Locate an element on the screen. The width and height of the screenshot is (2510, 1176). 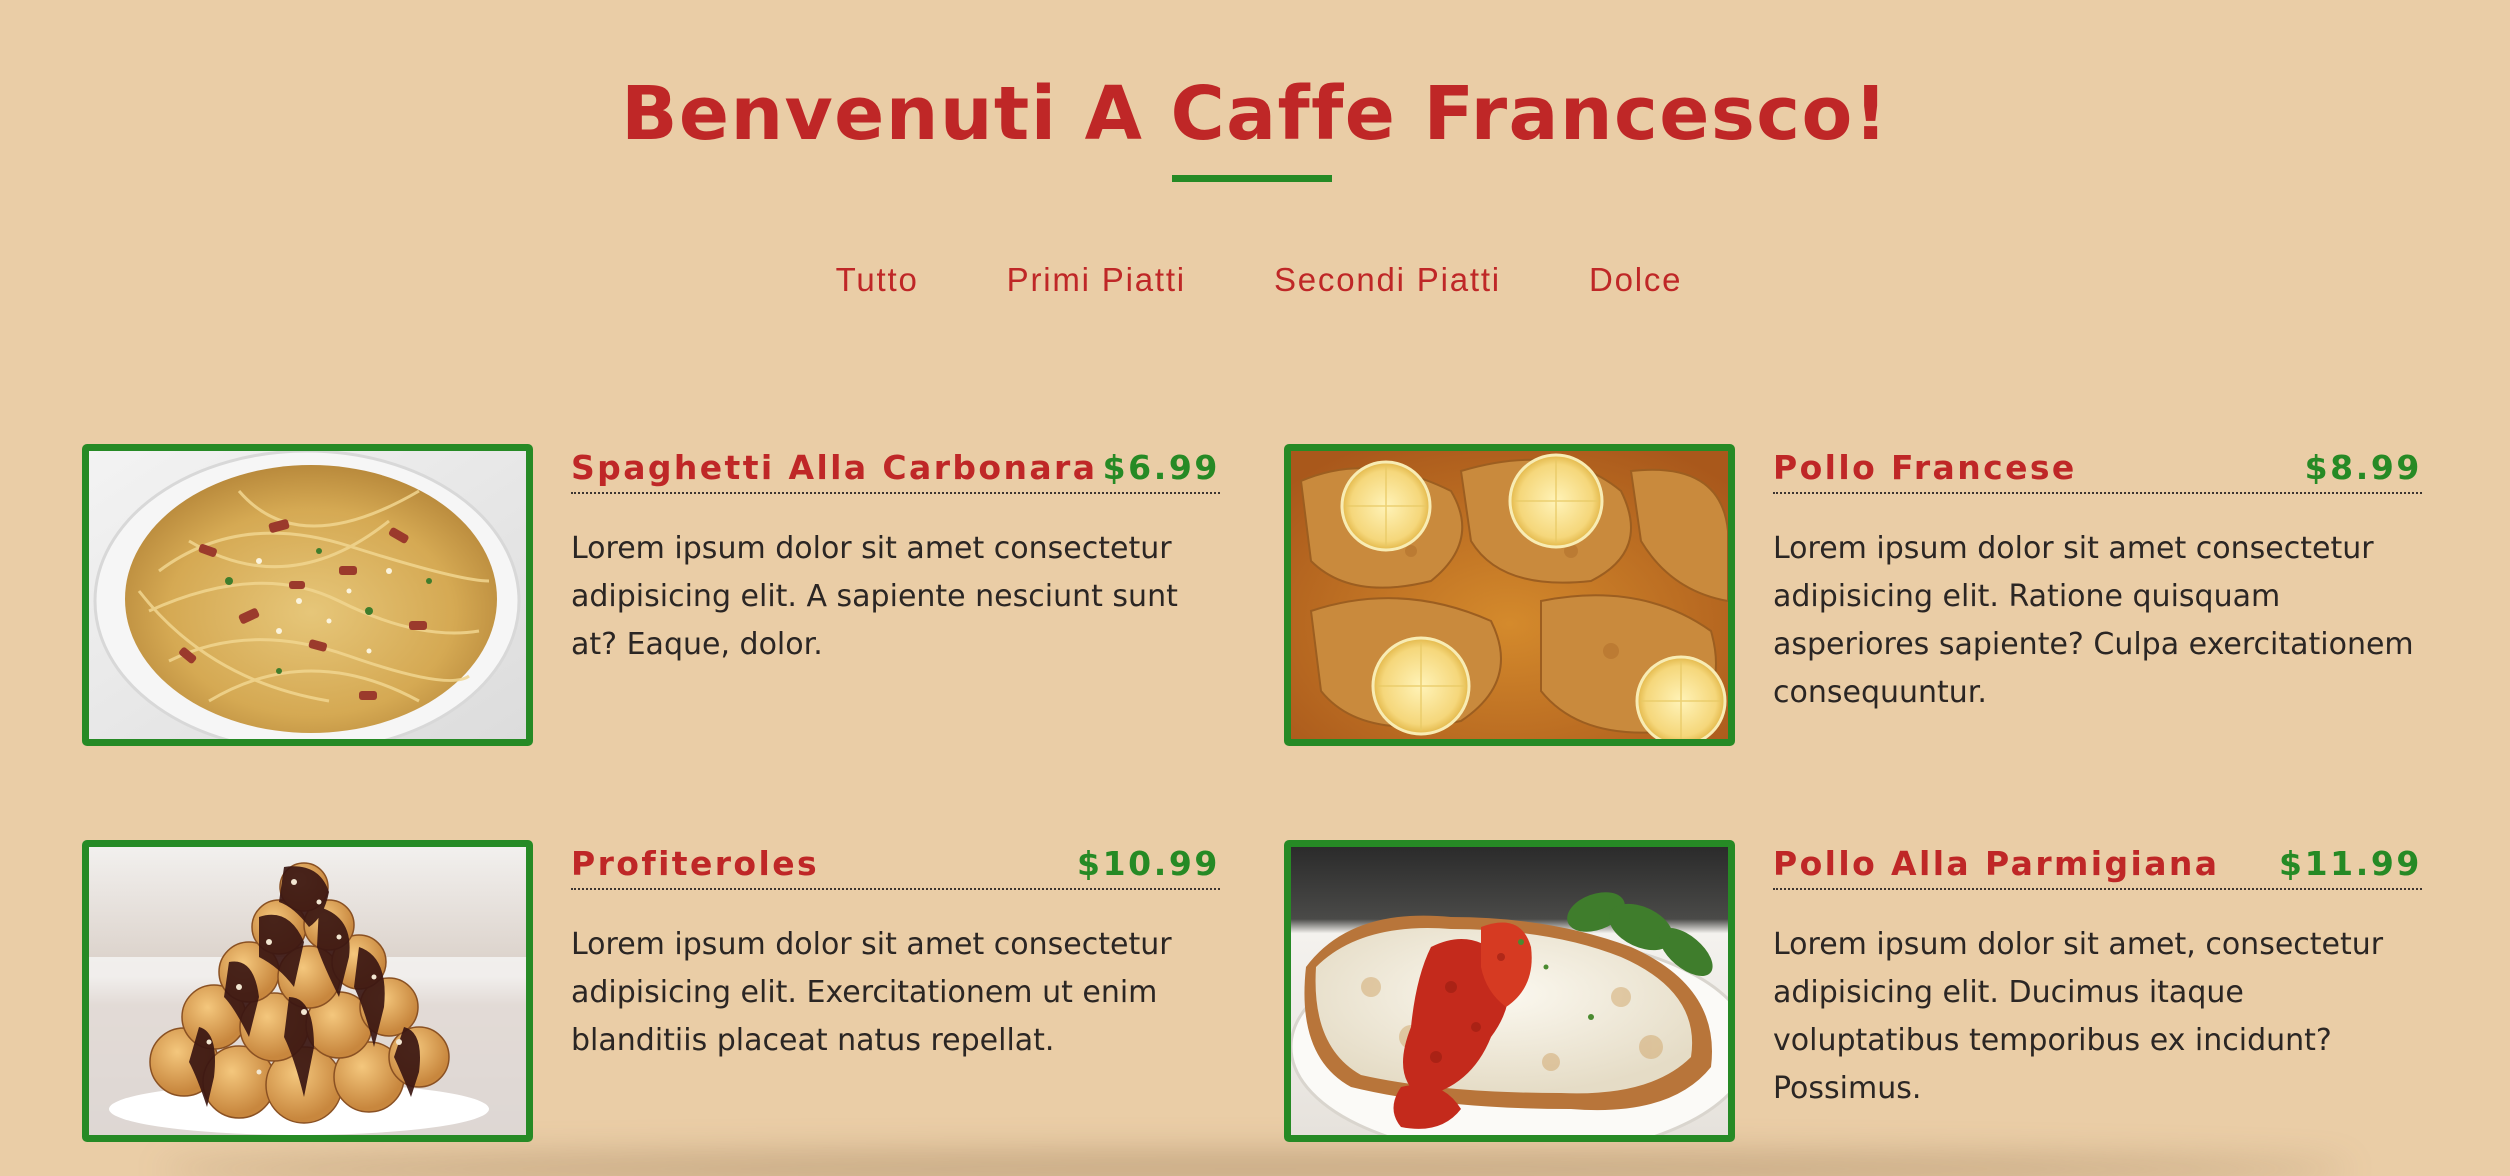
menu-item-price: $6.99 is located at coordinates (1161, 467).